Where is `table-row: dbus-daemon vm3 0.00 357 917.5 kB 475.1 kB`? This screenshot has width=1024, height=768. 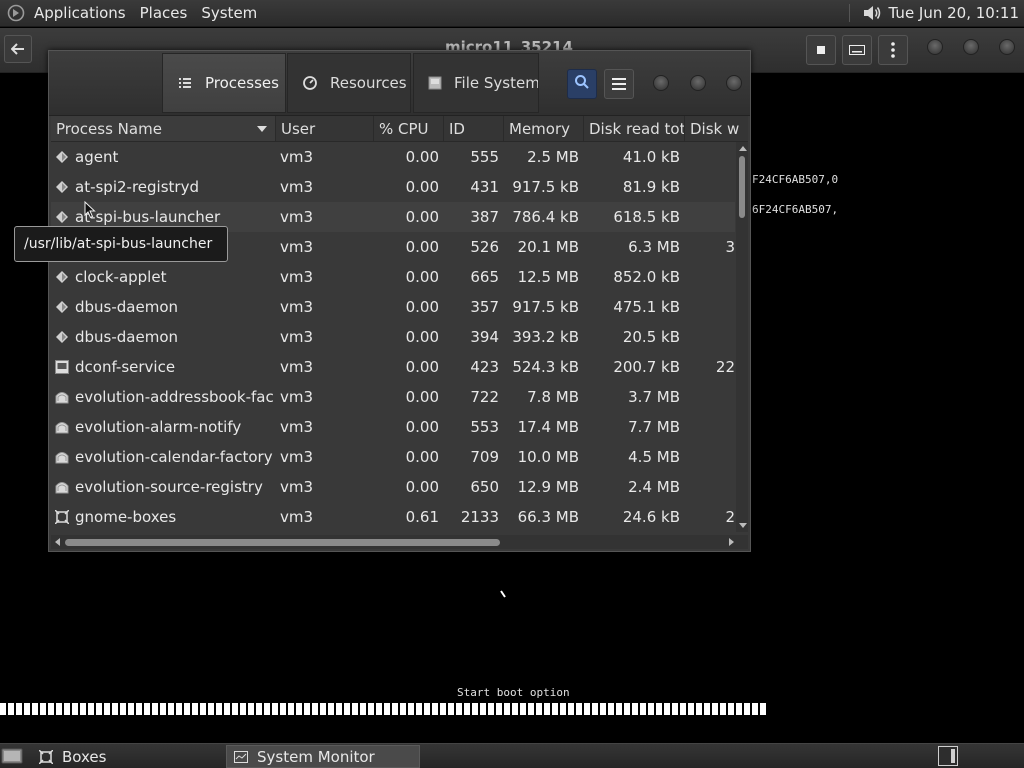
table-row: dbus-daemon vm3 0.00 357 917.5 kB 475.1 kB is located at coordinates (393, 307).